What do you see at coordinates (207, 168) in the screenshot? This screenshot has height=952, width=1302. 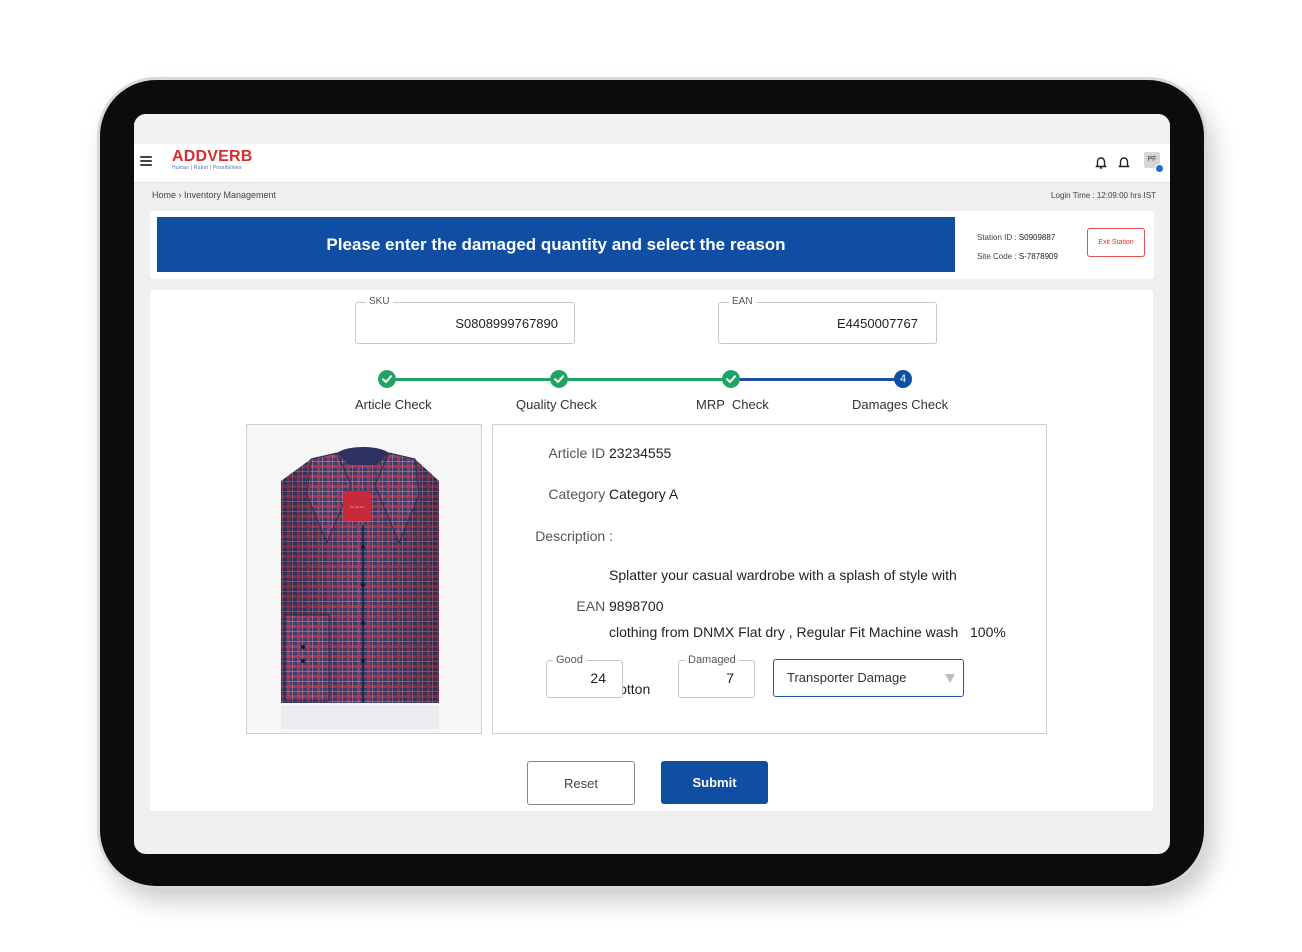 I see `brand-tagline: Human | Robot | Possibilities` at bounding box center [207, 168].